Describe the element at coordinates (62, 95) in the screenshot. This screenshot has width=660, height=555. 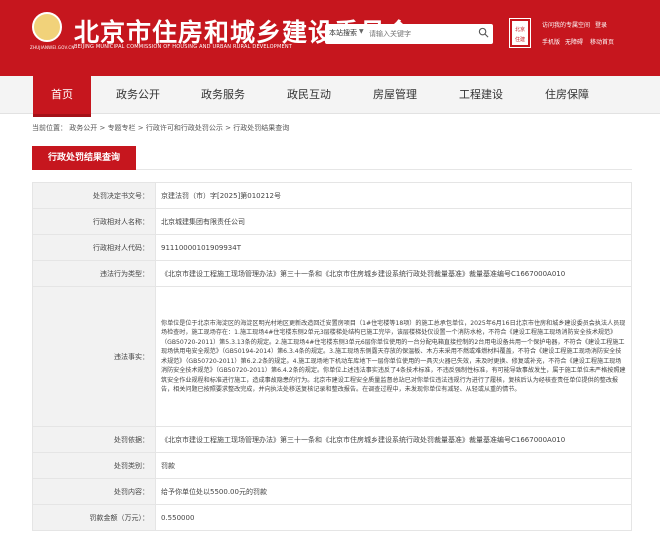
I see `nav-home: 首页` at that location.